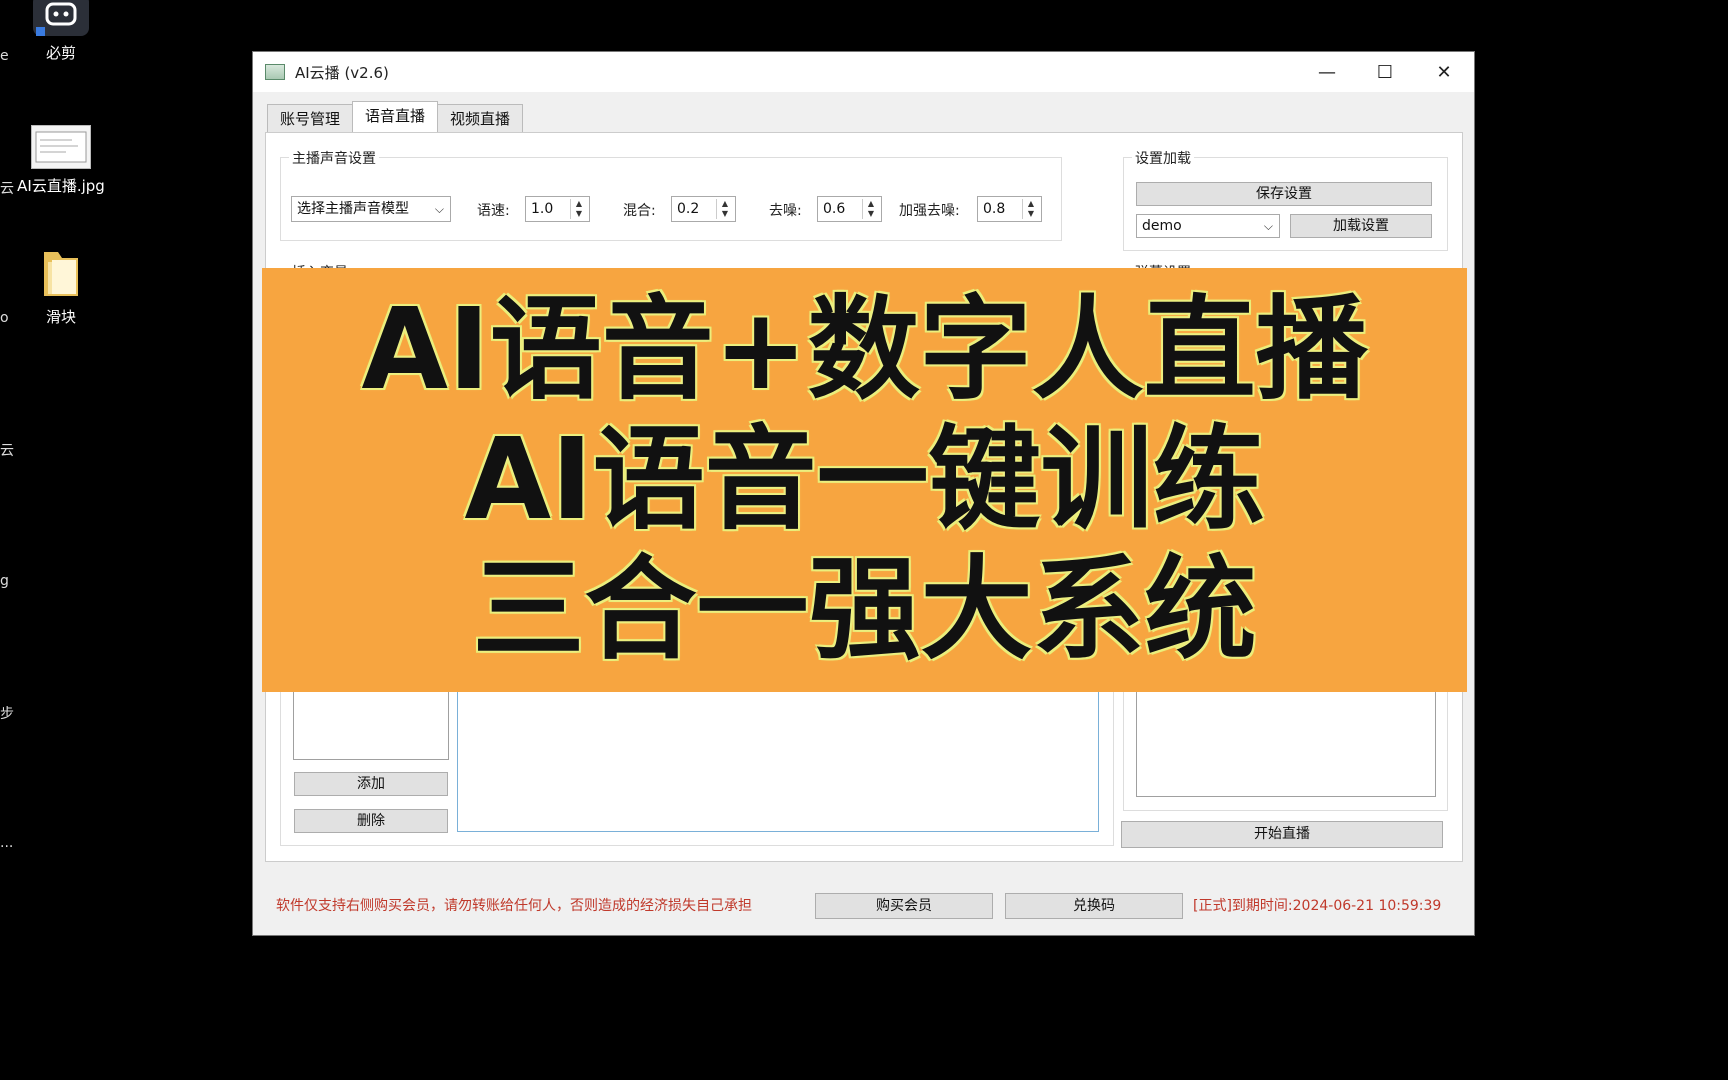 This screenshot has height=1080, width=1728. I want to click on edge-fragment: e, so click(4, 56).